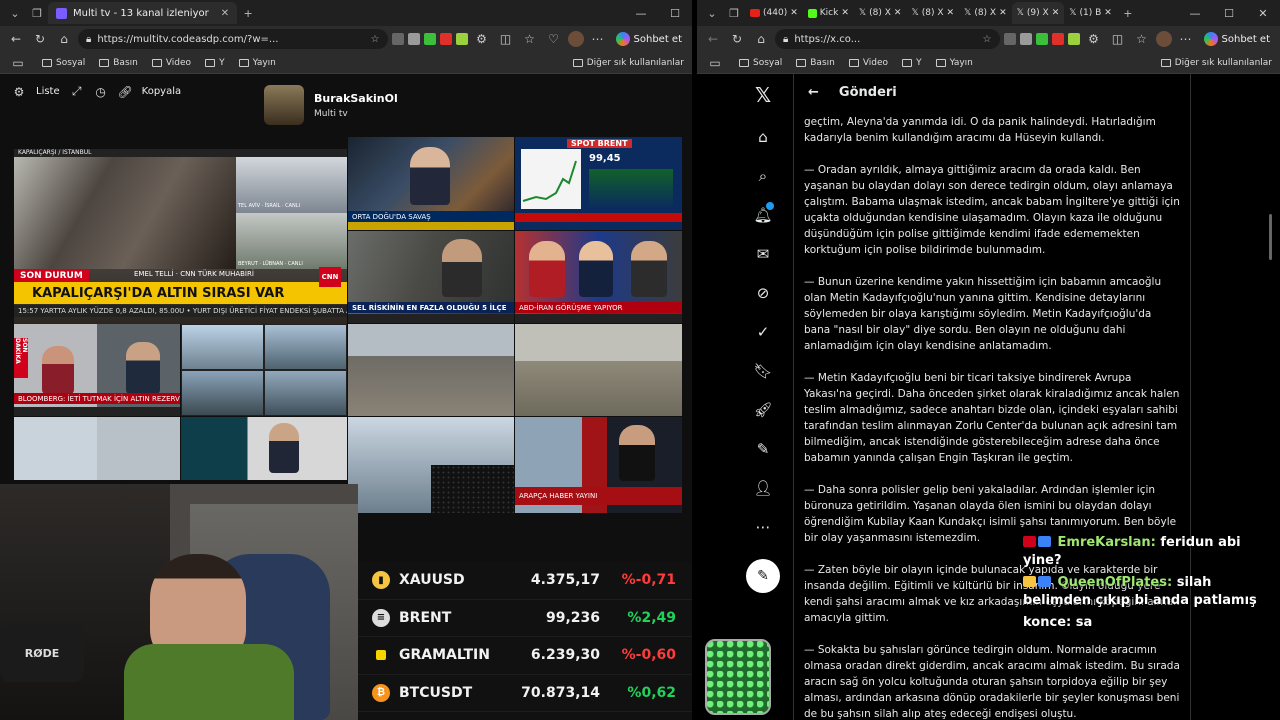 Image resolution: width=1280 pixels, height=720 pixels. I want to click on url-field: 🔒︎ https://x.co... ☆, so click(887, 39).